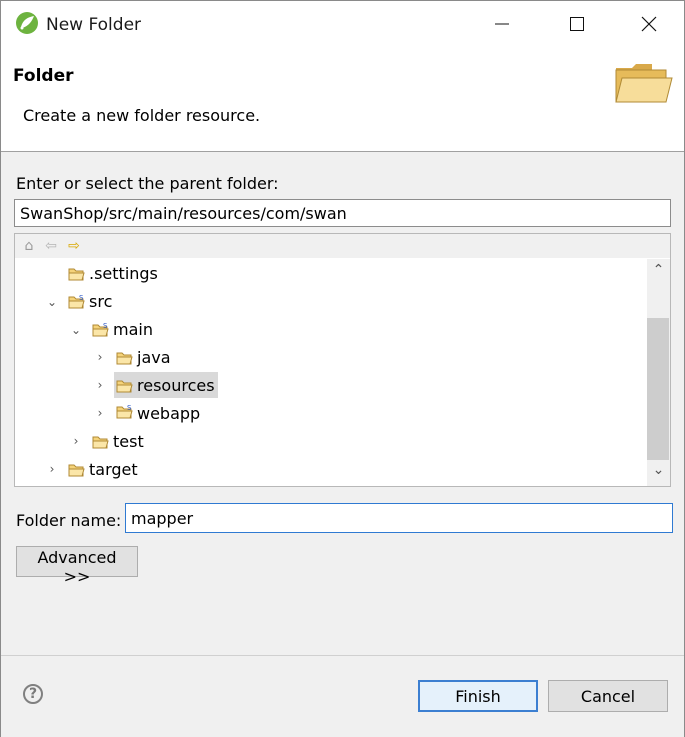 The image size is (685, 737). What do you see at coordinates (342, 213) in the screenshot?
I see `parent-folder-input` at bounding box center [342, 213].